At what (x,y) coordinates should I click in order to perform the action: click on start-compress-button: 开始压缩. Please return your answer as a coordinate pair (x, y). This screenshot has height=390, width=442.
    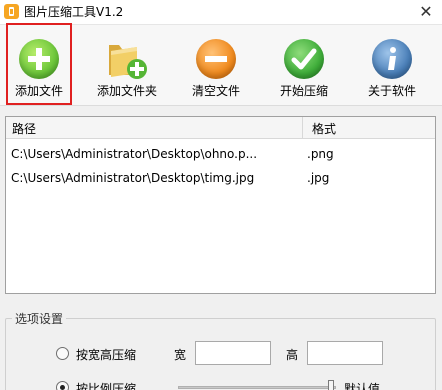
    Looking at the image, I should click on (304, 66).